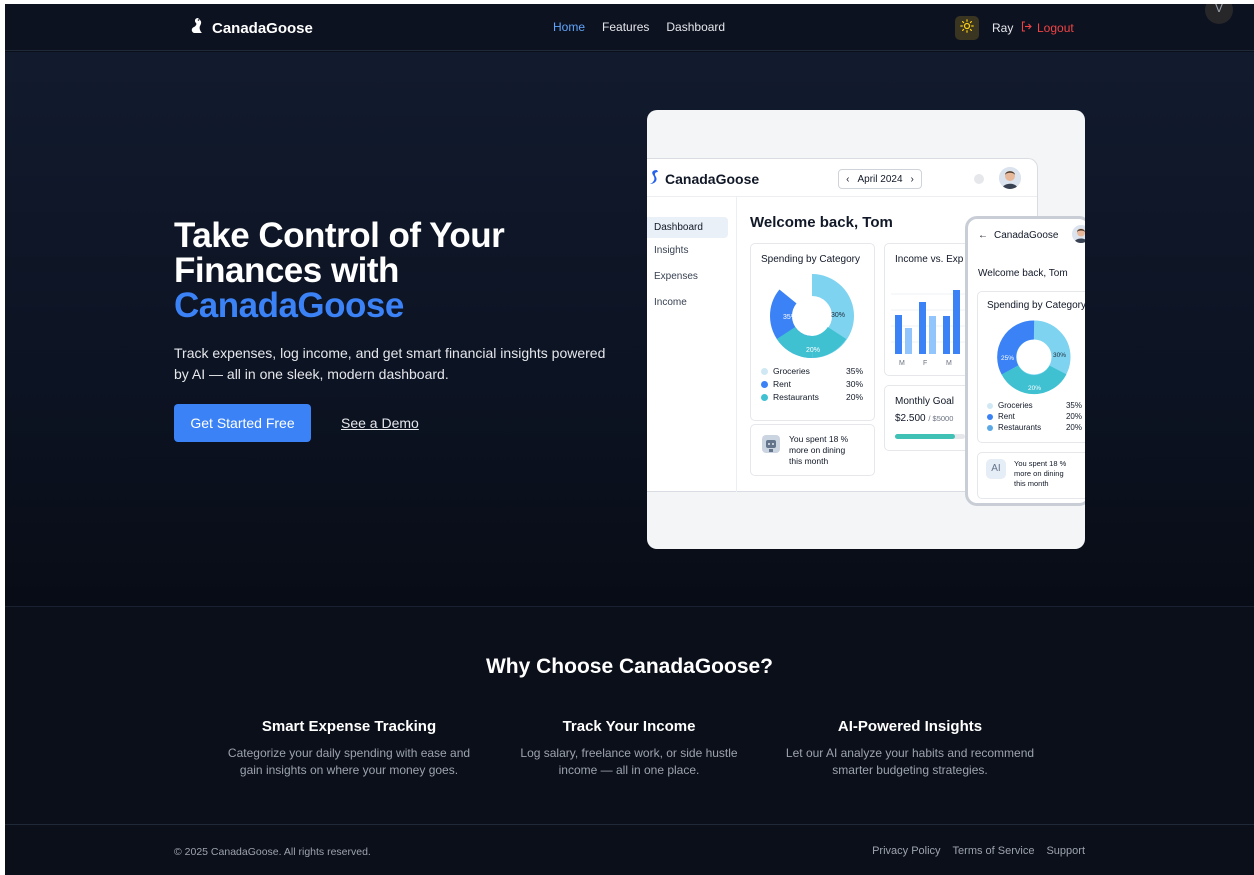 This screenshot has width=1254, height=875. I want to click on legend-value: 30%, so click(854, 384).